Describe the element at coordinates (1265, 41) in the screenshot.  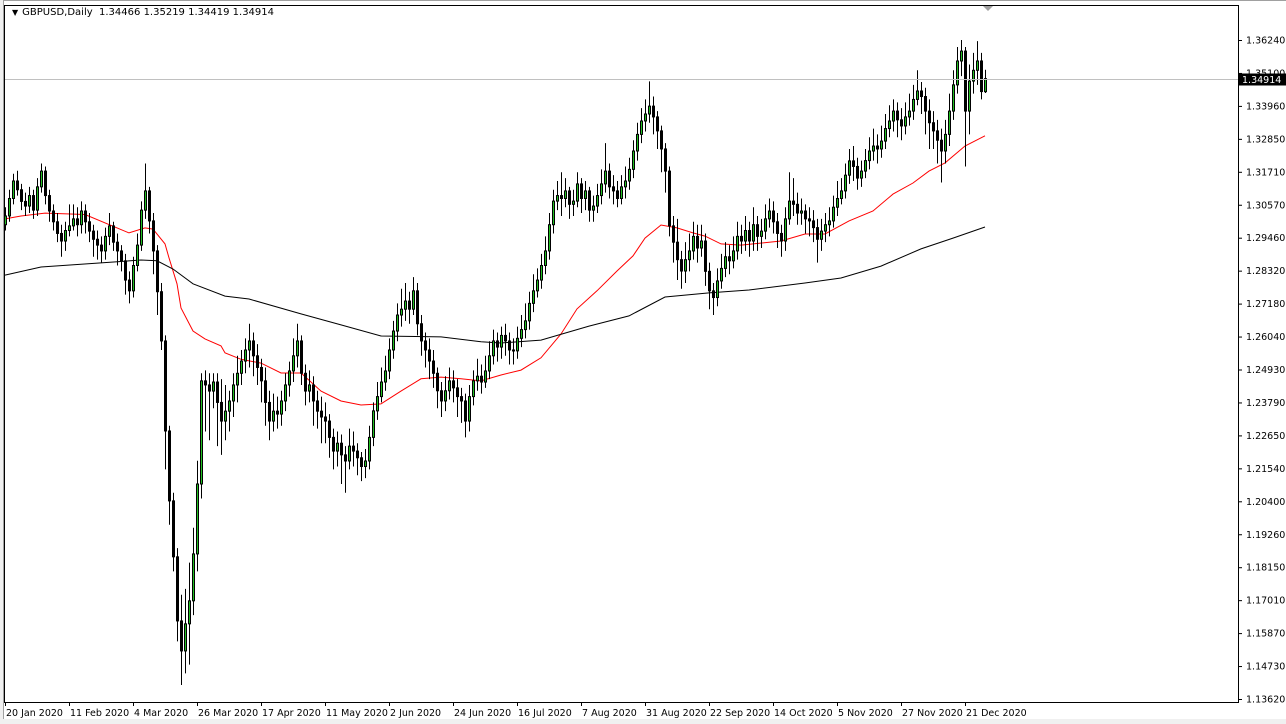
I see `y-tick-label: 1.36240` at that location.